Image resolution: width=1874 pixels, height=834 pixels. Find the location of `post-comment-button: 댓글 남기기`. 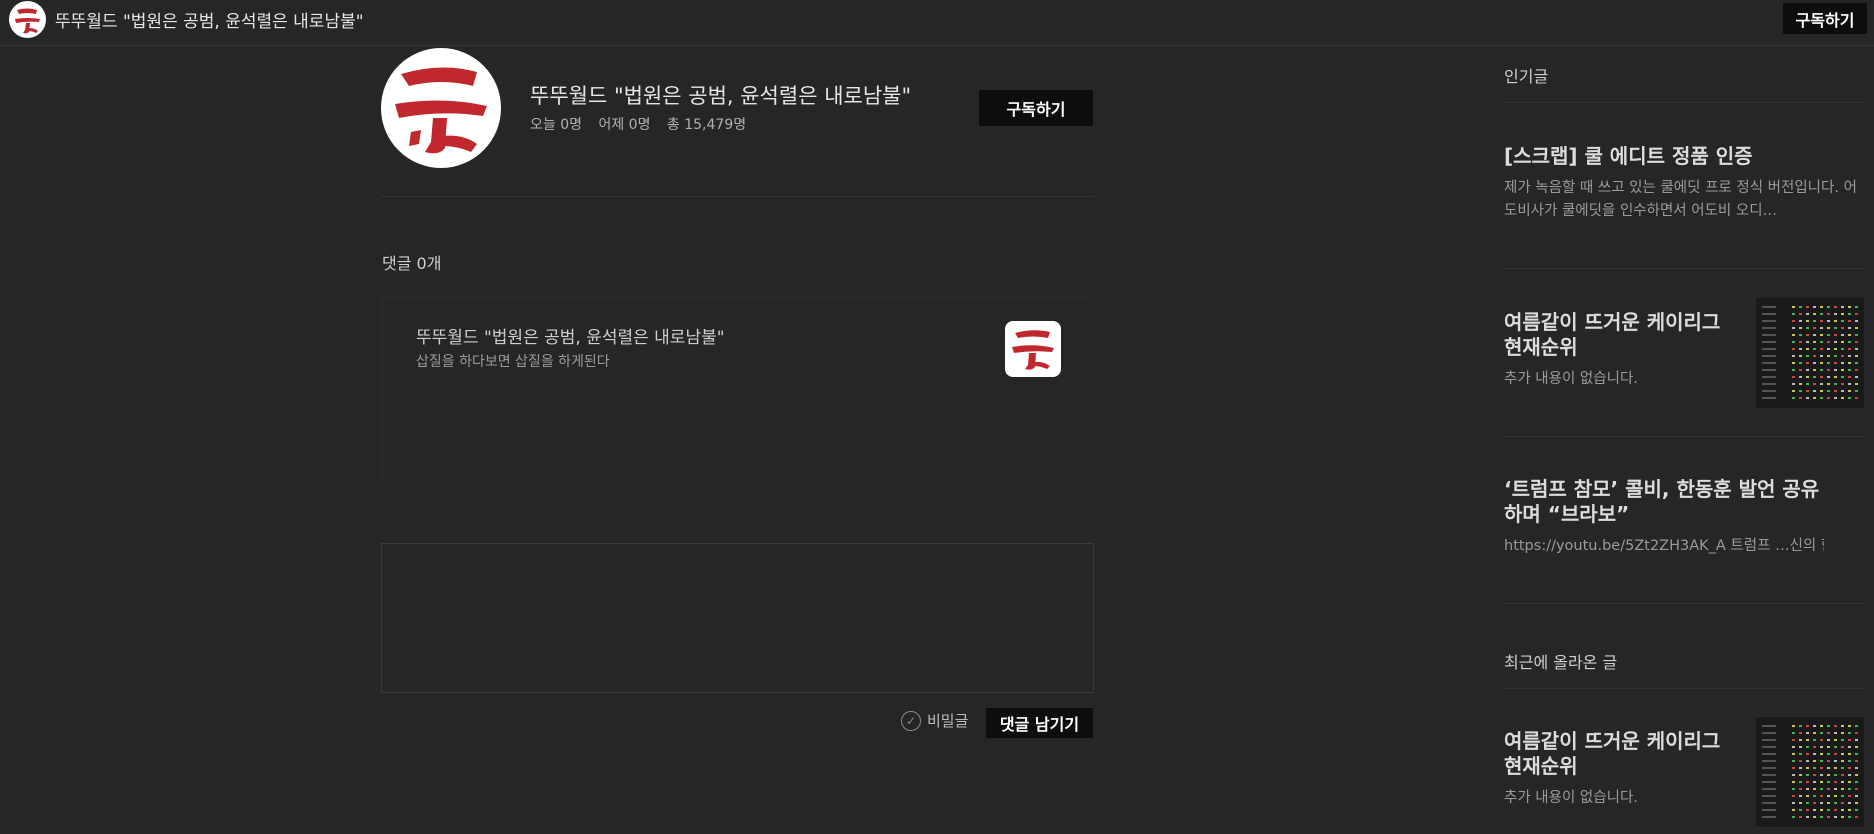

post-comment-button: 댓글 남기기 is located at coordinates (1039, 723).